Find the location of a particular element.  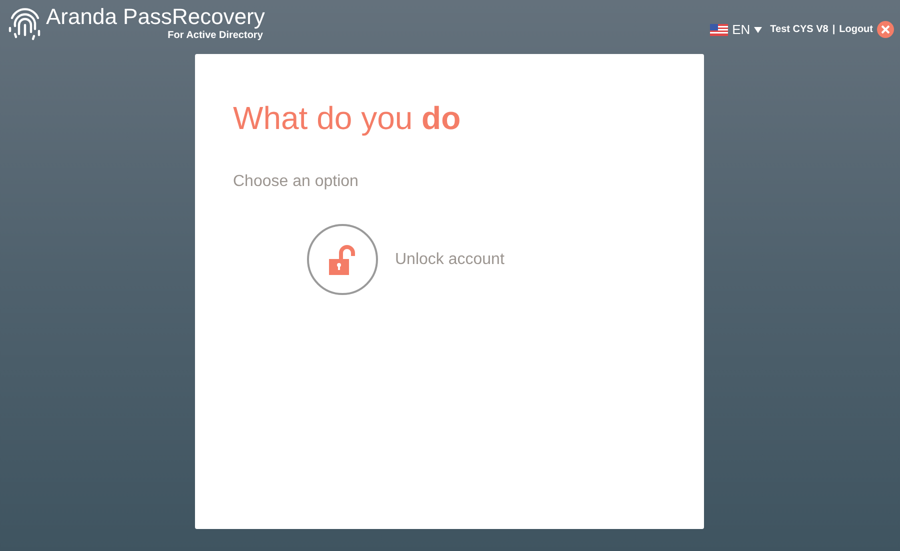

user-name: Test CYS V8 is located at coordinates (799, 30).